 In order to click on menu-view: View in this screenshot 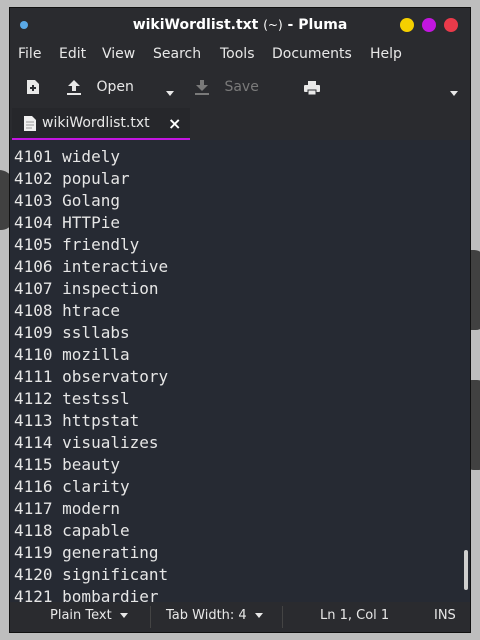, I will do `click(118, 54)`.